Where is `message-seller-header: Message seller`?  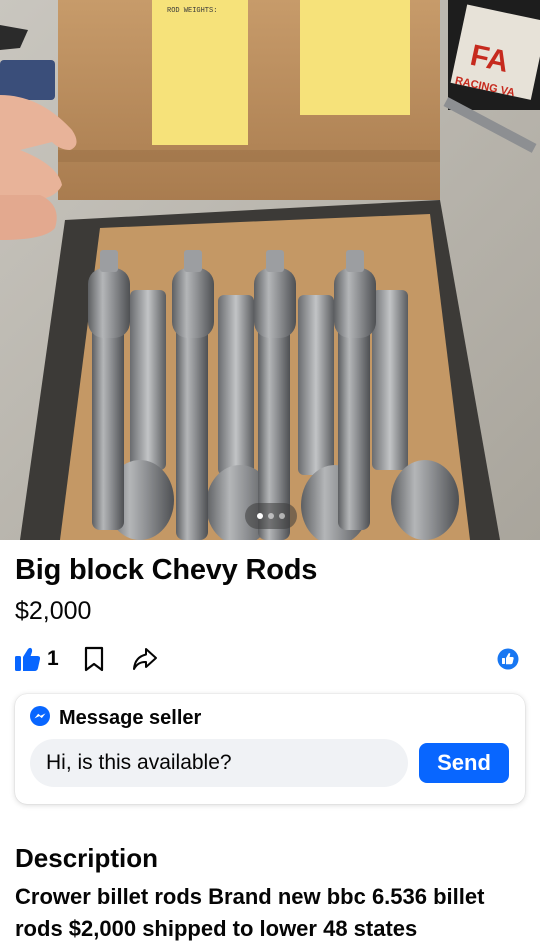
message-seller-header: Message seller is located at coordinates (115, 718).